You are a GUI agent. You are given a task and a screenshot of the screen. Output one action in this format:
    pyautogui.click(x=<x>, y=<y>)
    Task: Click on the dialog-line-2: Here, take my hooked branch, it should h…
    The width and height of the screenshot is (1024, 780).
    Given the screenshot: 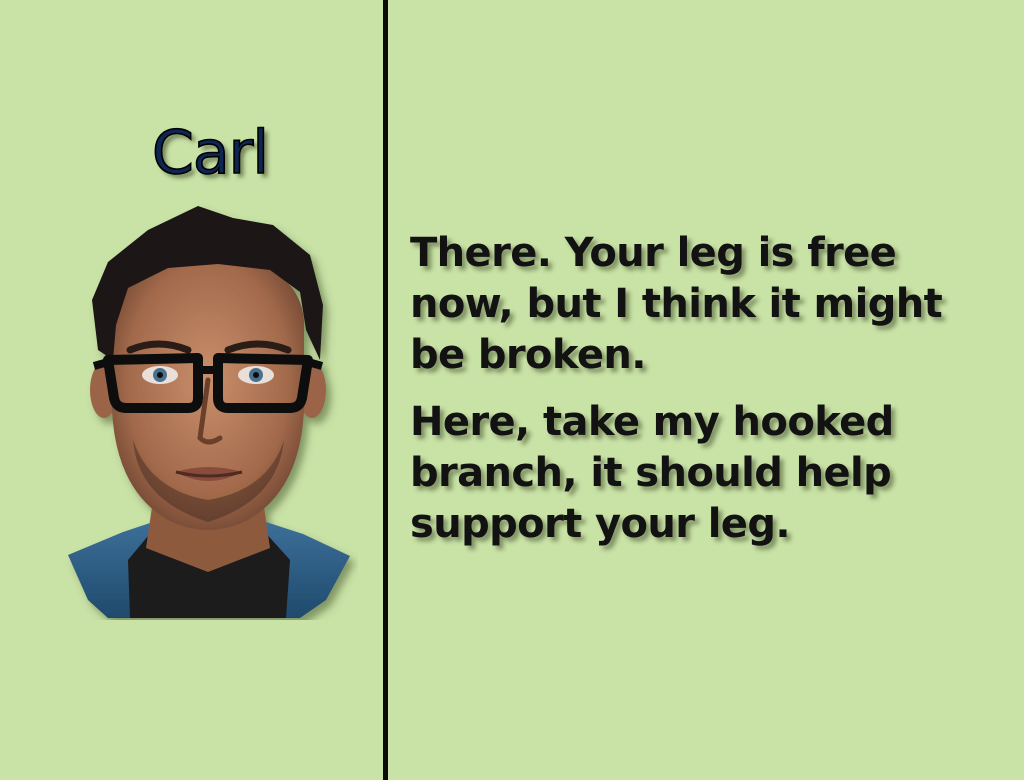 What is the action you would take?
    pyautogui.click(x=652, y=473)
    